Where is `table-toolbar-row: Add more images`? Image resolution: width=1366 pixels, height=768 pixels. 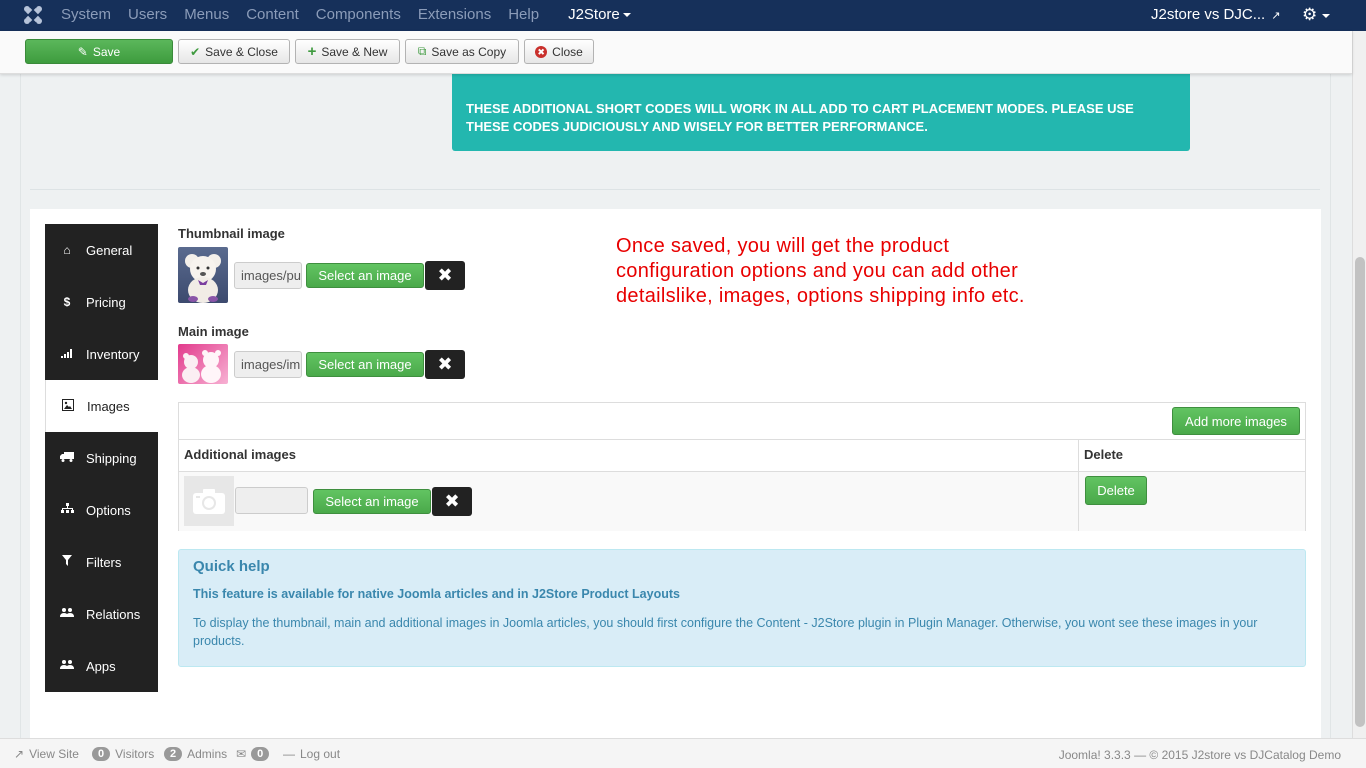
table-toolbar-row: Add more images is located at coordinates (742, 421).